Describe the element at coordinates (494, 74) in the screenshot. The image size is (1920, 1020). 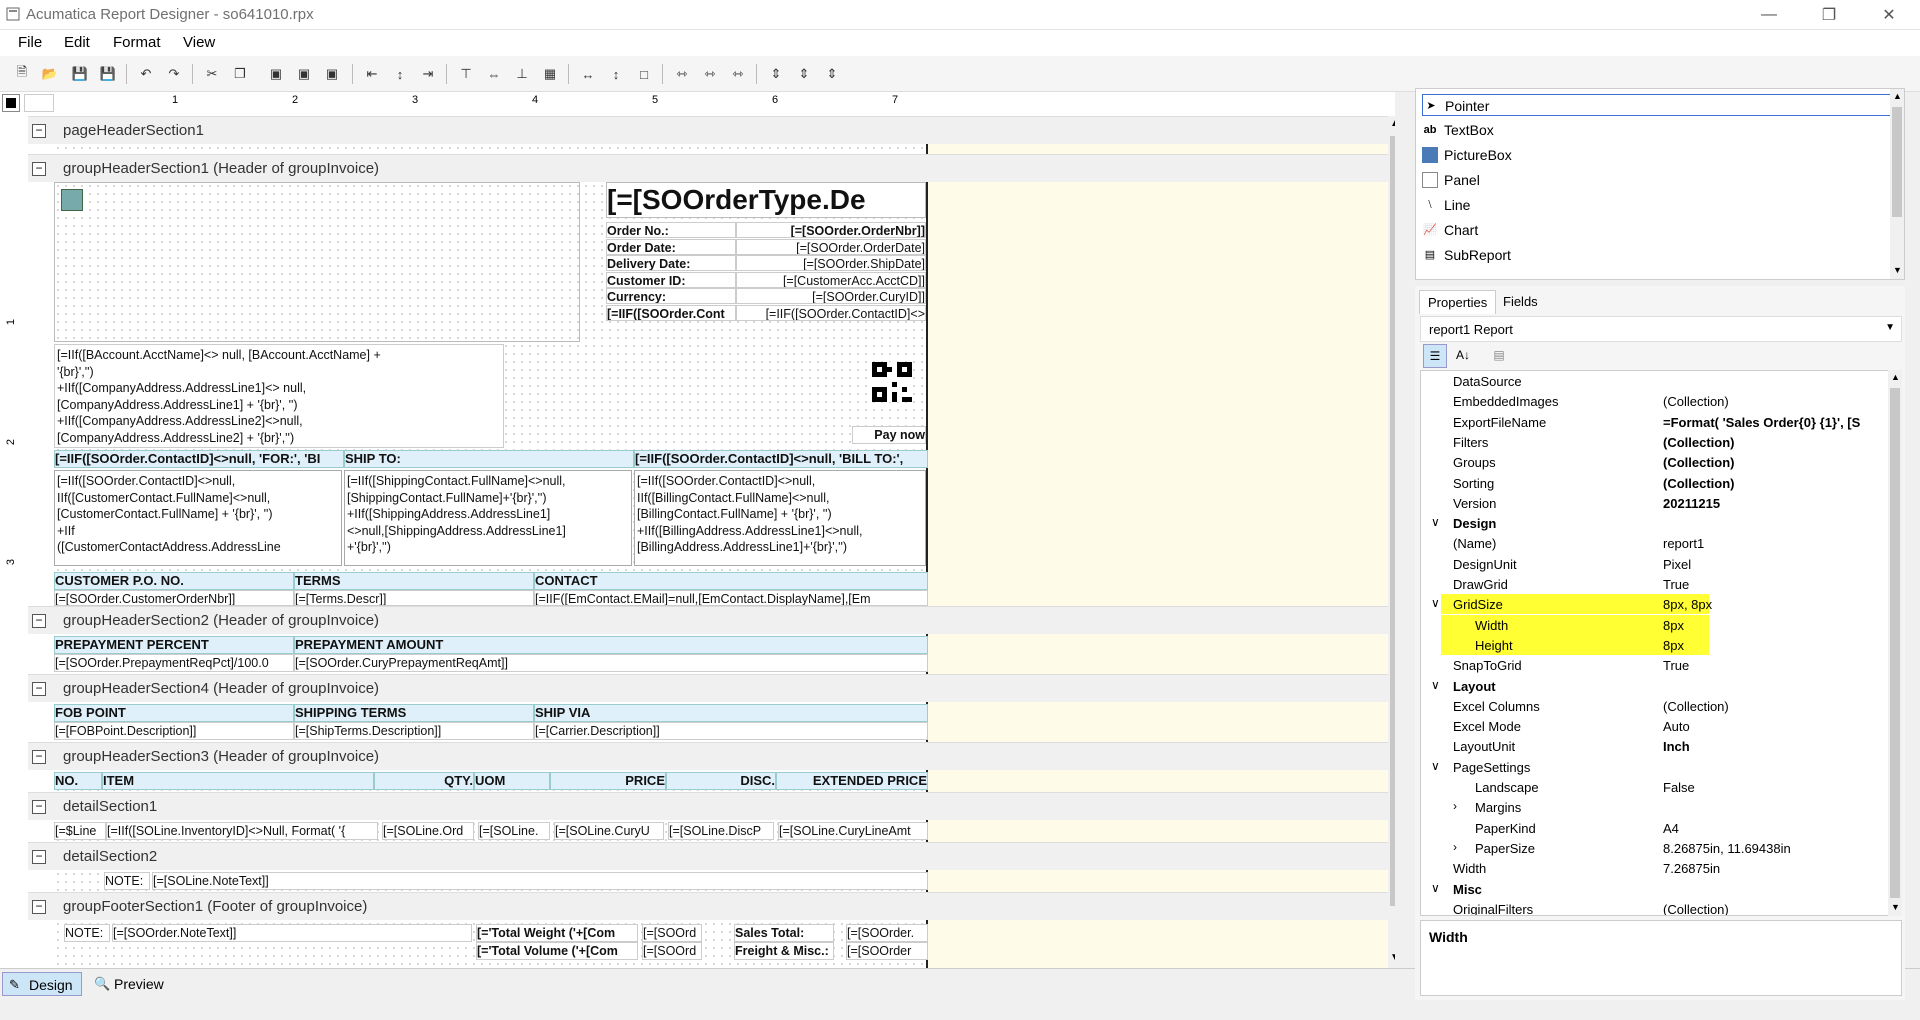
I see `align-middle-icon: ⇔` at that location.